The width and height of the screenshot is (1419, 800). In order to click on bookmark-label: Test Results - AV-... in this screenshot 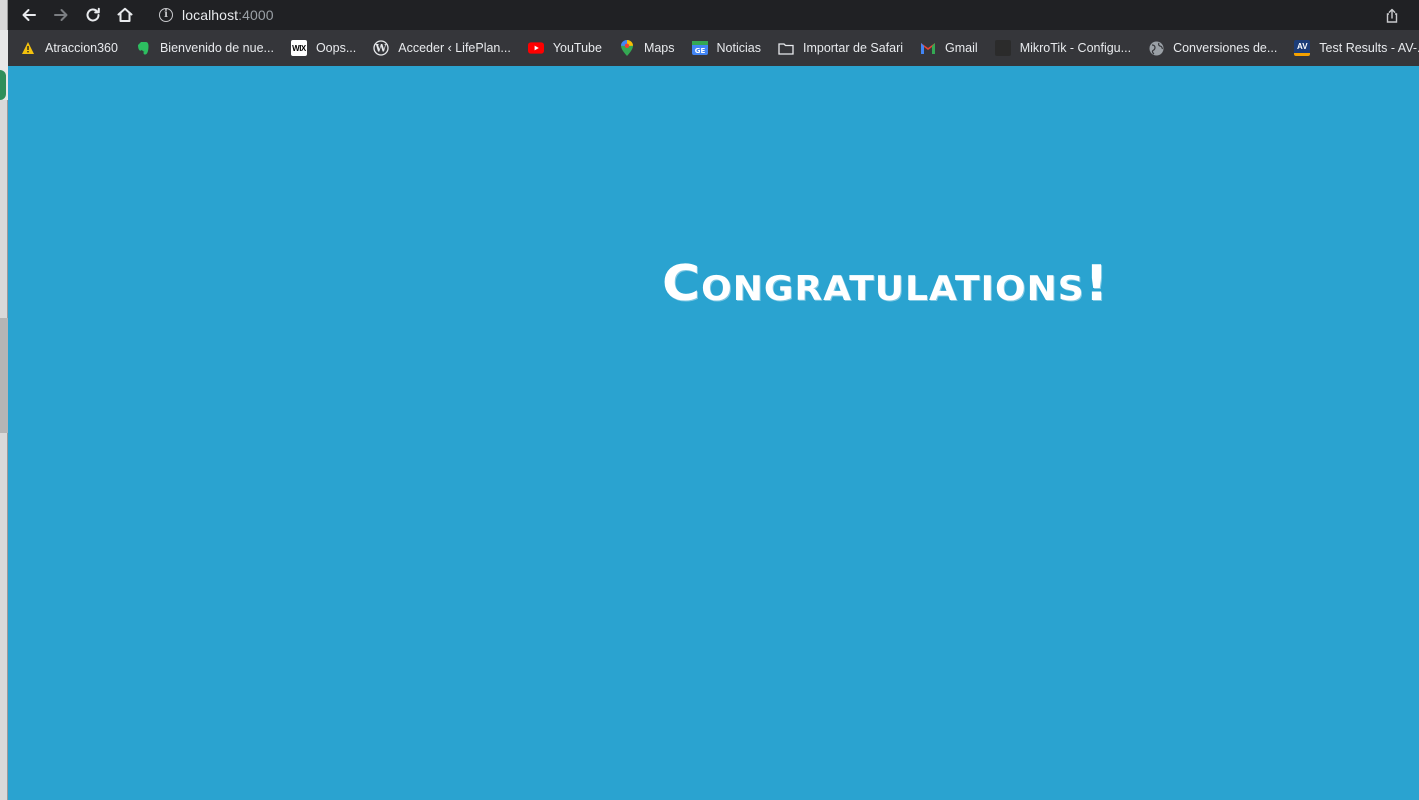, I will do `click(1369, 48)`.